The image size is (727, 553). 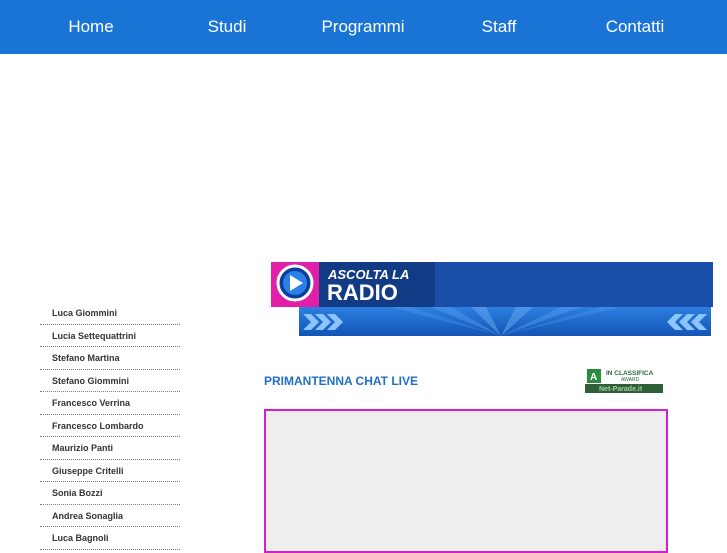 What do you see at coordinates (110, 313) in the screenshot?
I see `staff-item: Luca Giommini` at bounding box center [110, 313].